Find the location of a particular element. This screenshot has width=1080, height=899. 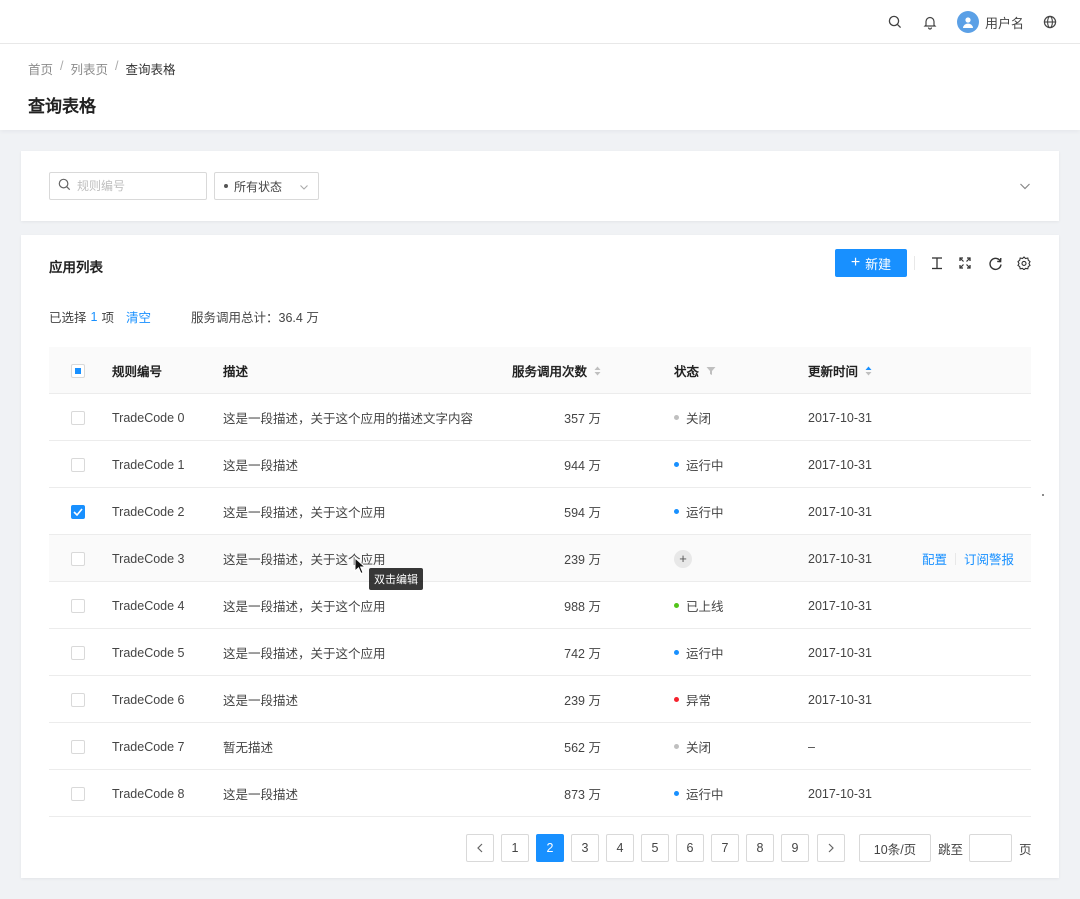

total-calls-label: 服务调用总计： is located at coordinates (235, 318).